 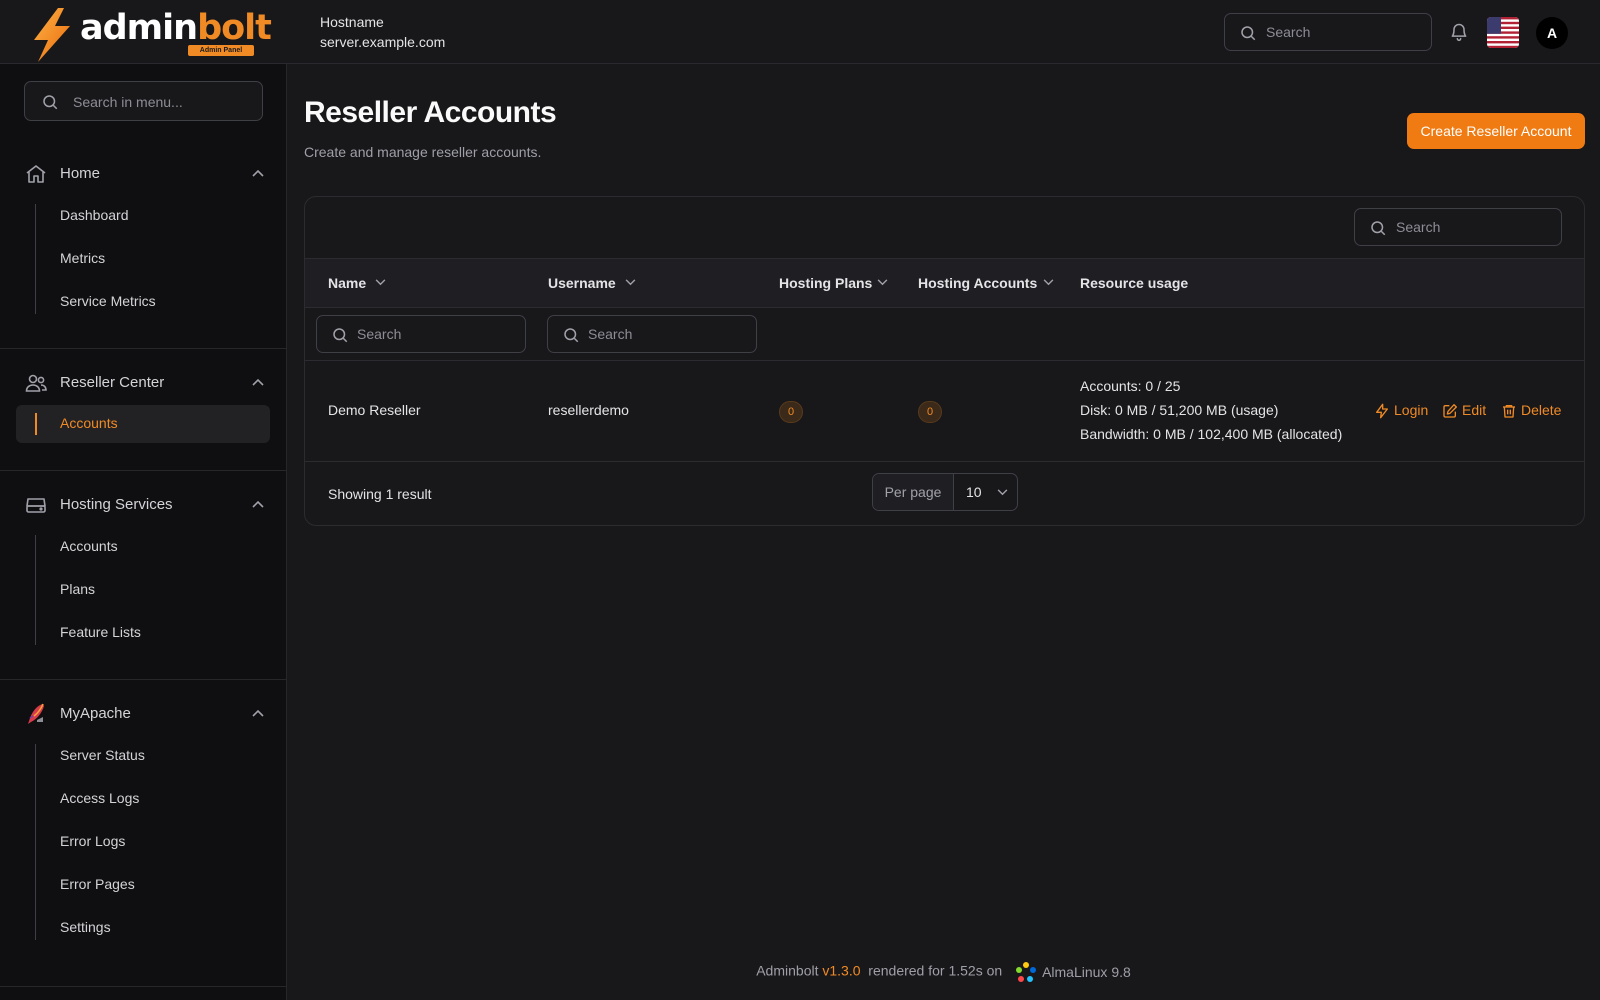 What do you see at coordinates (380, 494) in the screenshot?
I see `results-count: Showing 1 result` at bounding box center [380, 494].